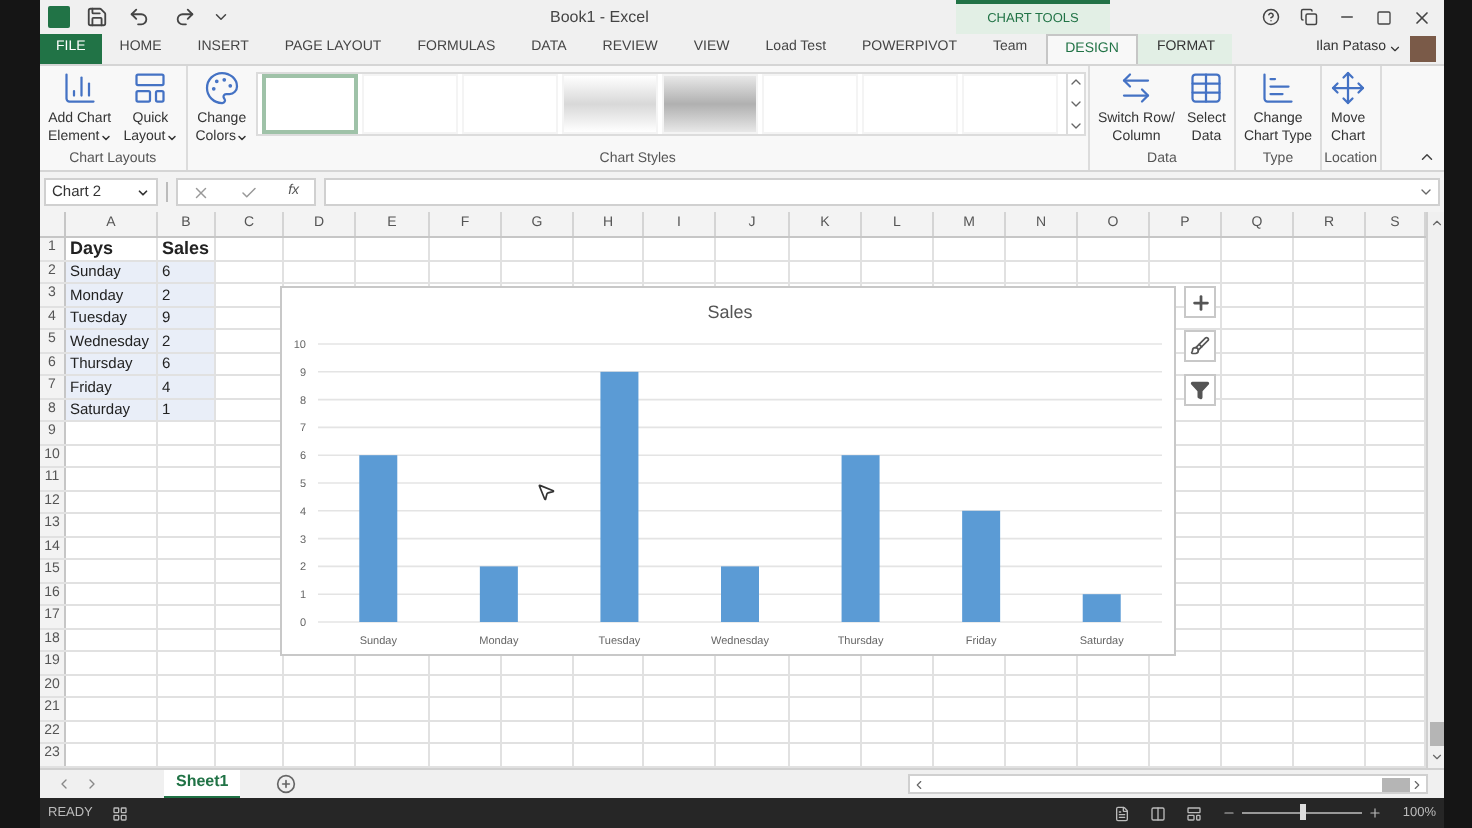 This screenshot has width=1472, height=828. Describe the element at coordinates (1426, 192) in the screenshot. I see `expand-icon` at that location.